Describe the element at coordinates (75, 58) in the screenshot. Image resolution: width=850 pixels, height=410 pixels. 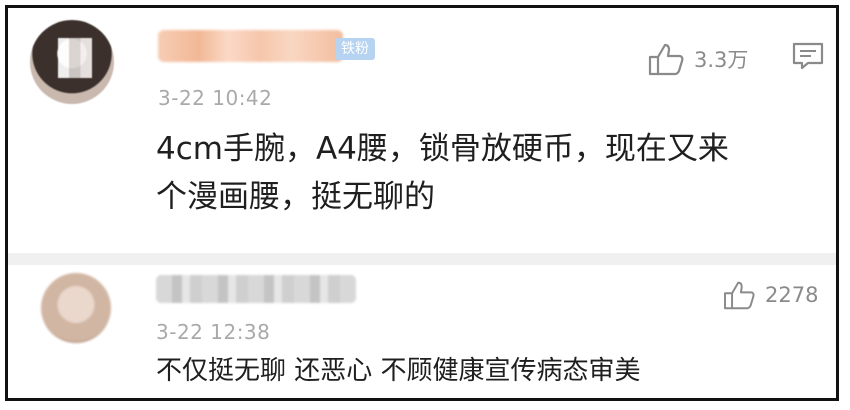
I see `avatar-mosaic` at that location.